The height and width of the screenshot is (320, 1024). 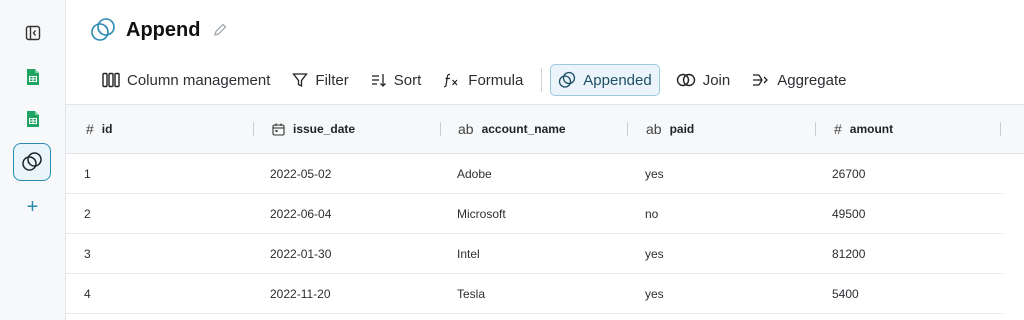 I want to click on cell-id: 4, so click(x=87, y=293).